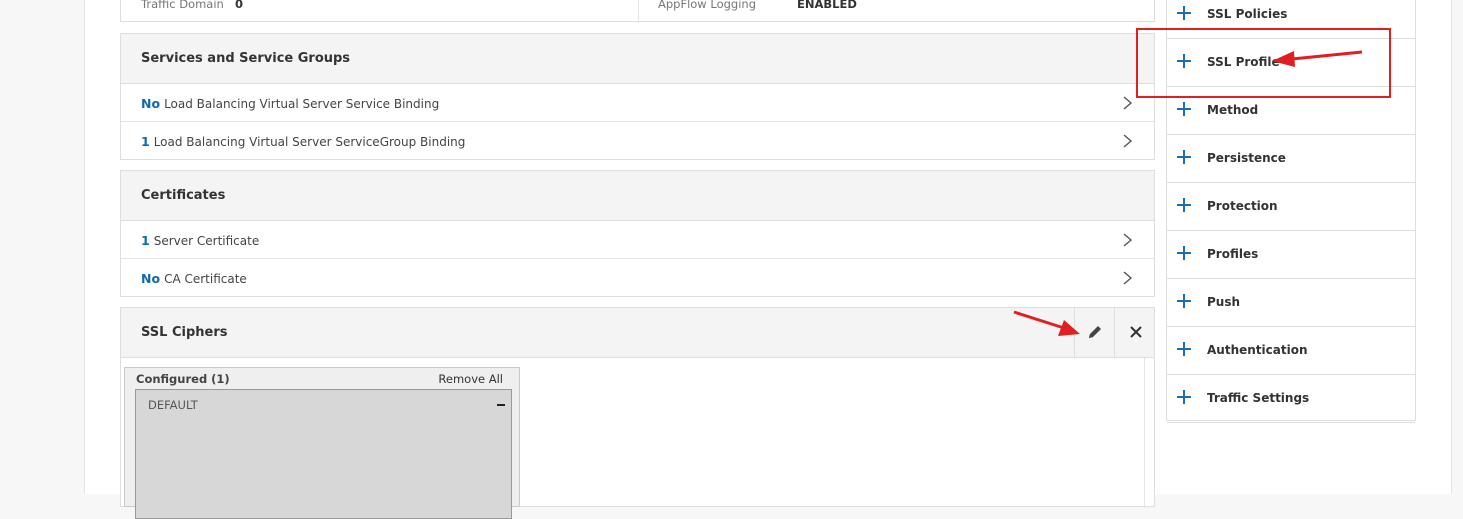 Image resolution: width=1463 pixels, height=519 pixels. Describe the element at coordinates (1291, 255) in the screenshot. I see `sidebar-item-profiles: Profiles` at that location.